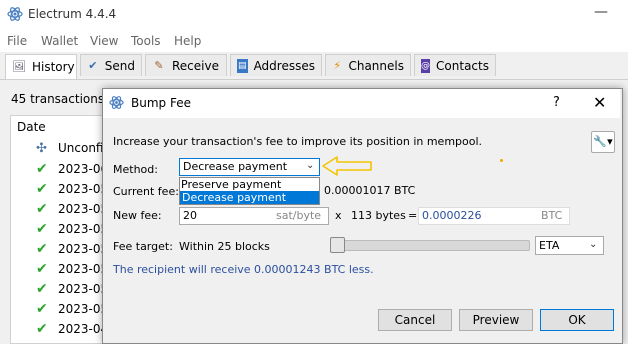 The height and width of the screenshot is (344, 628). Describe the element at coordinates (378, 215) in the screenshot. I see `tx-size: 113 bytes` at that location.